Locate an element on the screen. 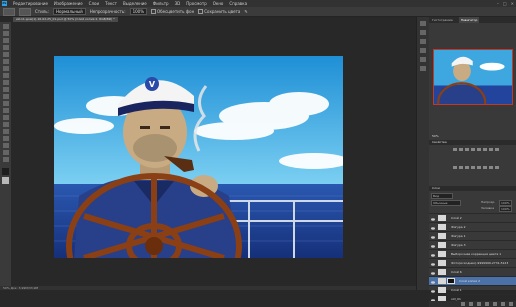 The width and height of the screenshot is (516, 307). adjustment-layer-icon is located at coordinates (487, 304).